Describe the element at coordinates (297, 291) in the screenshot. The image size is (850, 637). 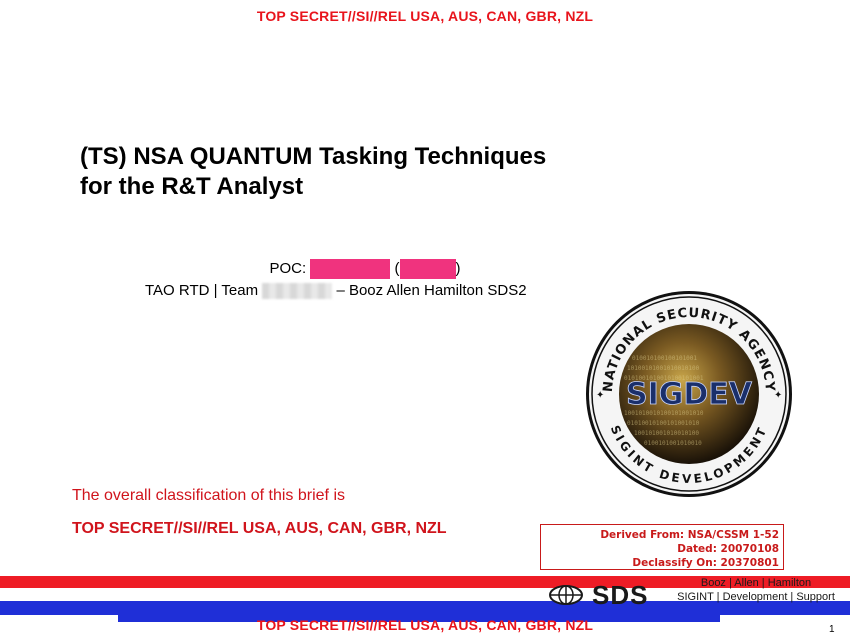
I see `team-name-blur-redaction` at that location.